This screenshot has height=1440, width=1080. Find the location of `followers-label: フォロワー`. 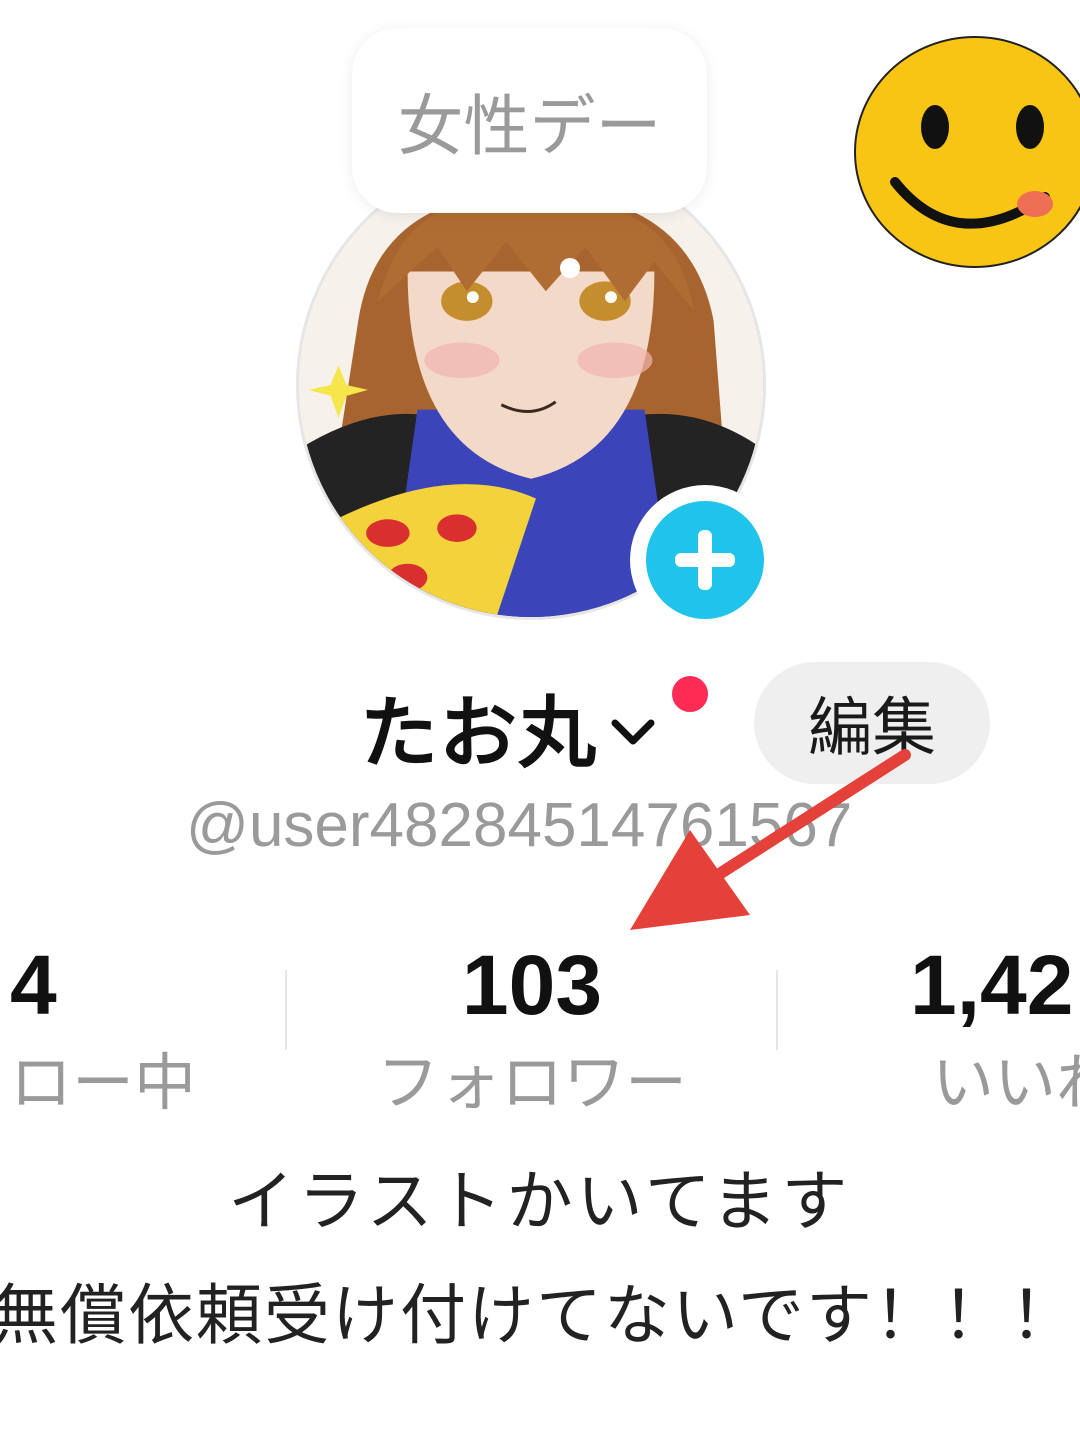

followers-label: フォロワー is located at coordinates (531, 1082).